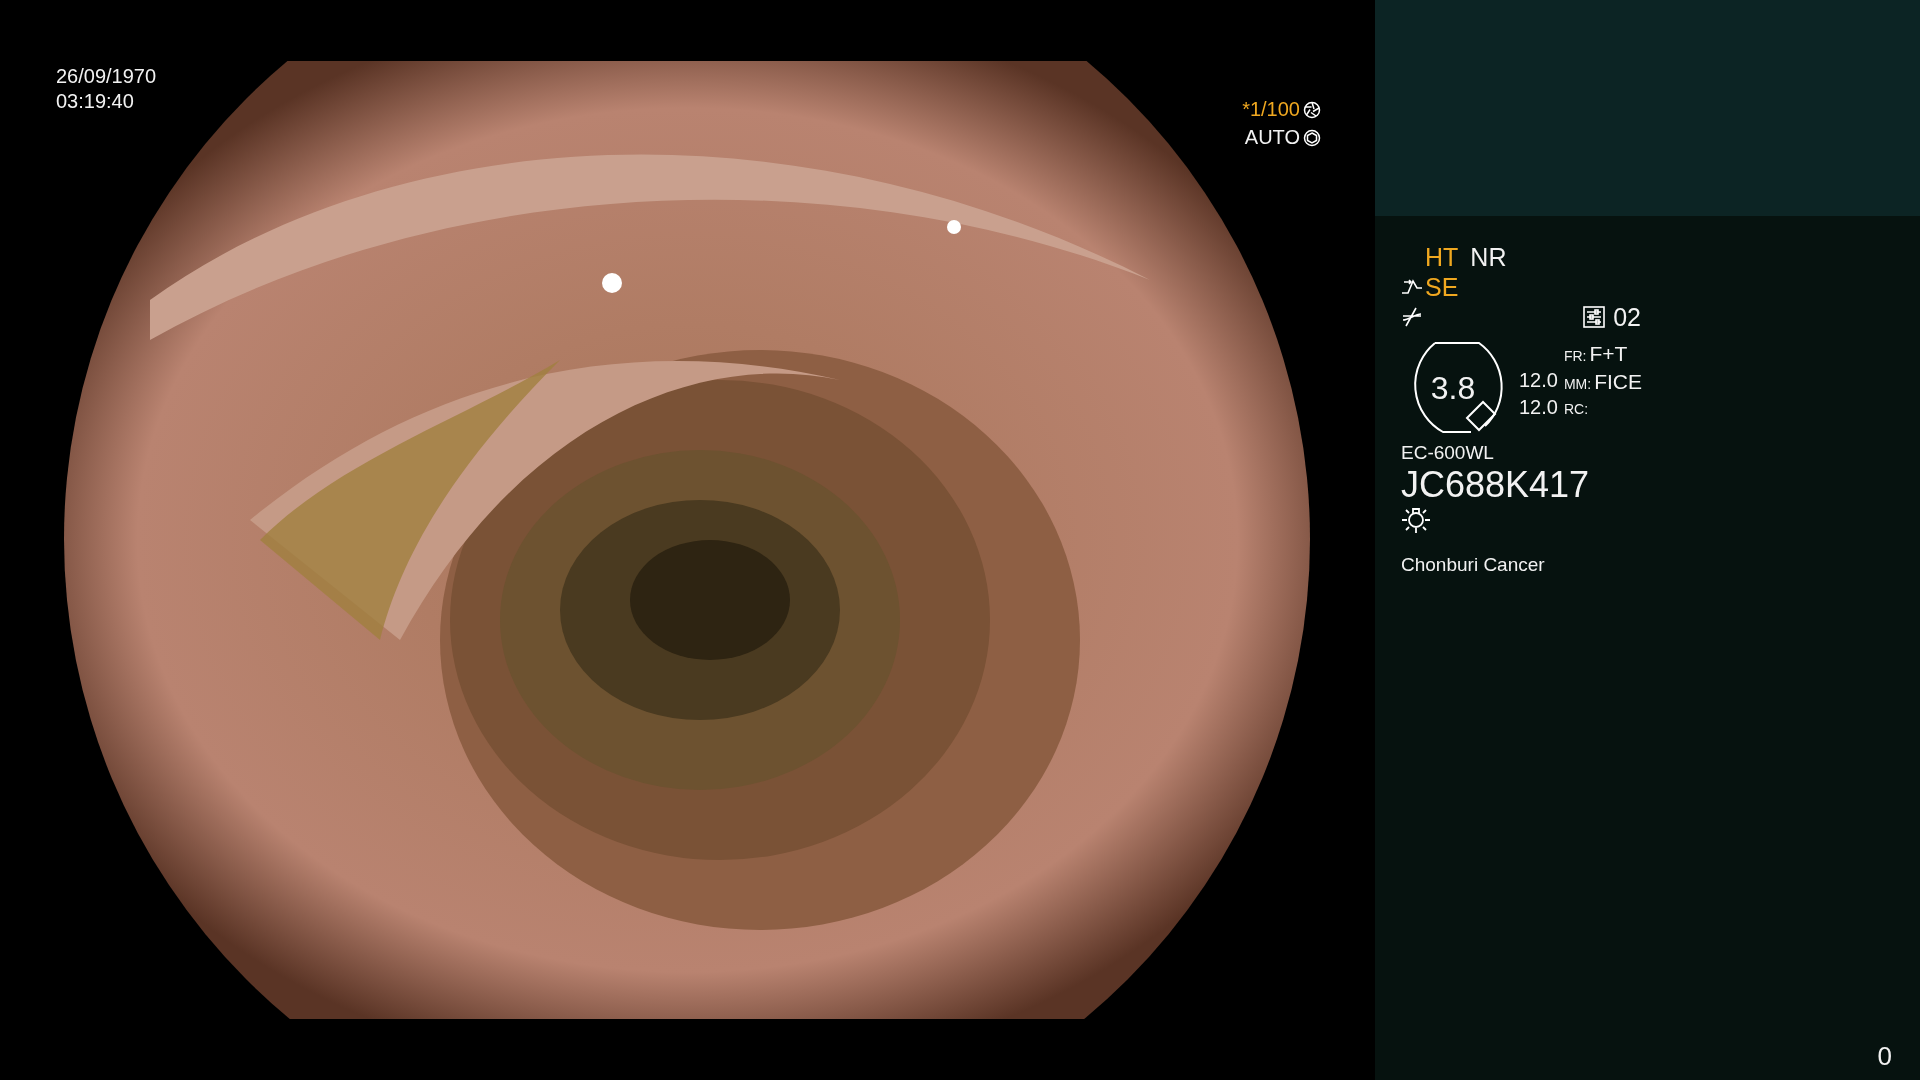 Image resolution: width=1920 pixels, height=1080 pixels. Describe the element at coordinates (1618, 381) in the screenshot. I see `setting-value: FICE` at that location.